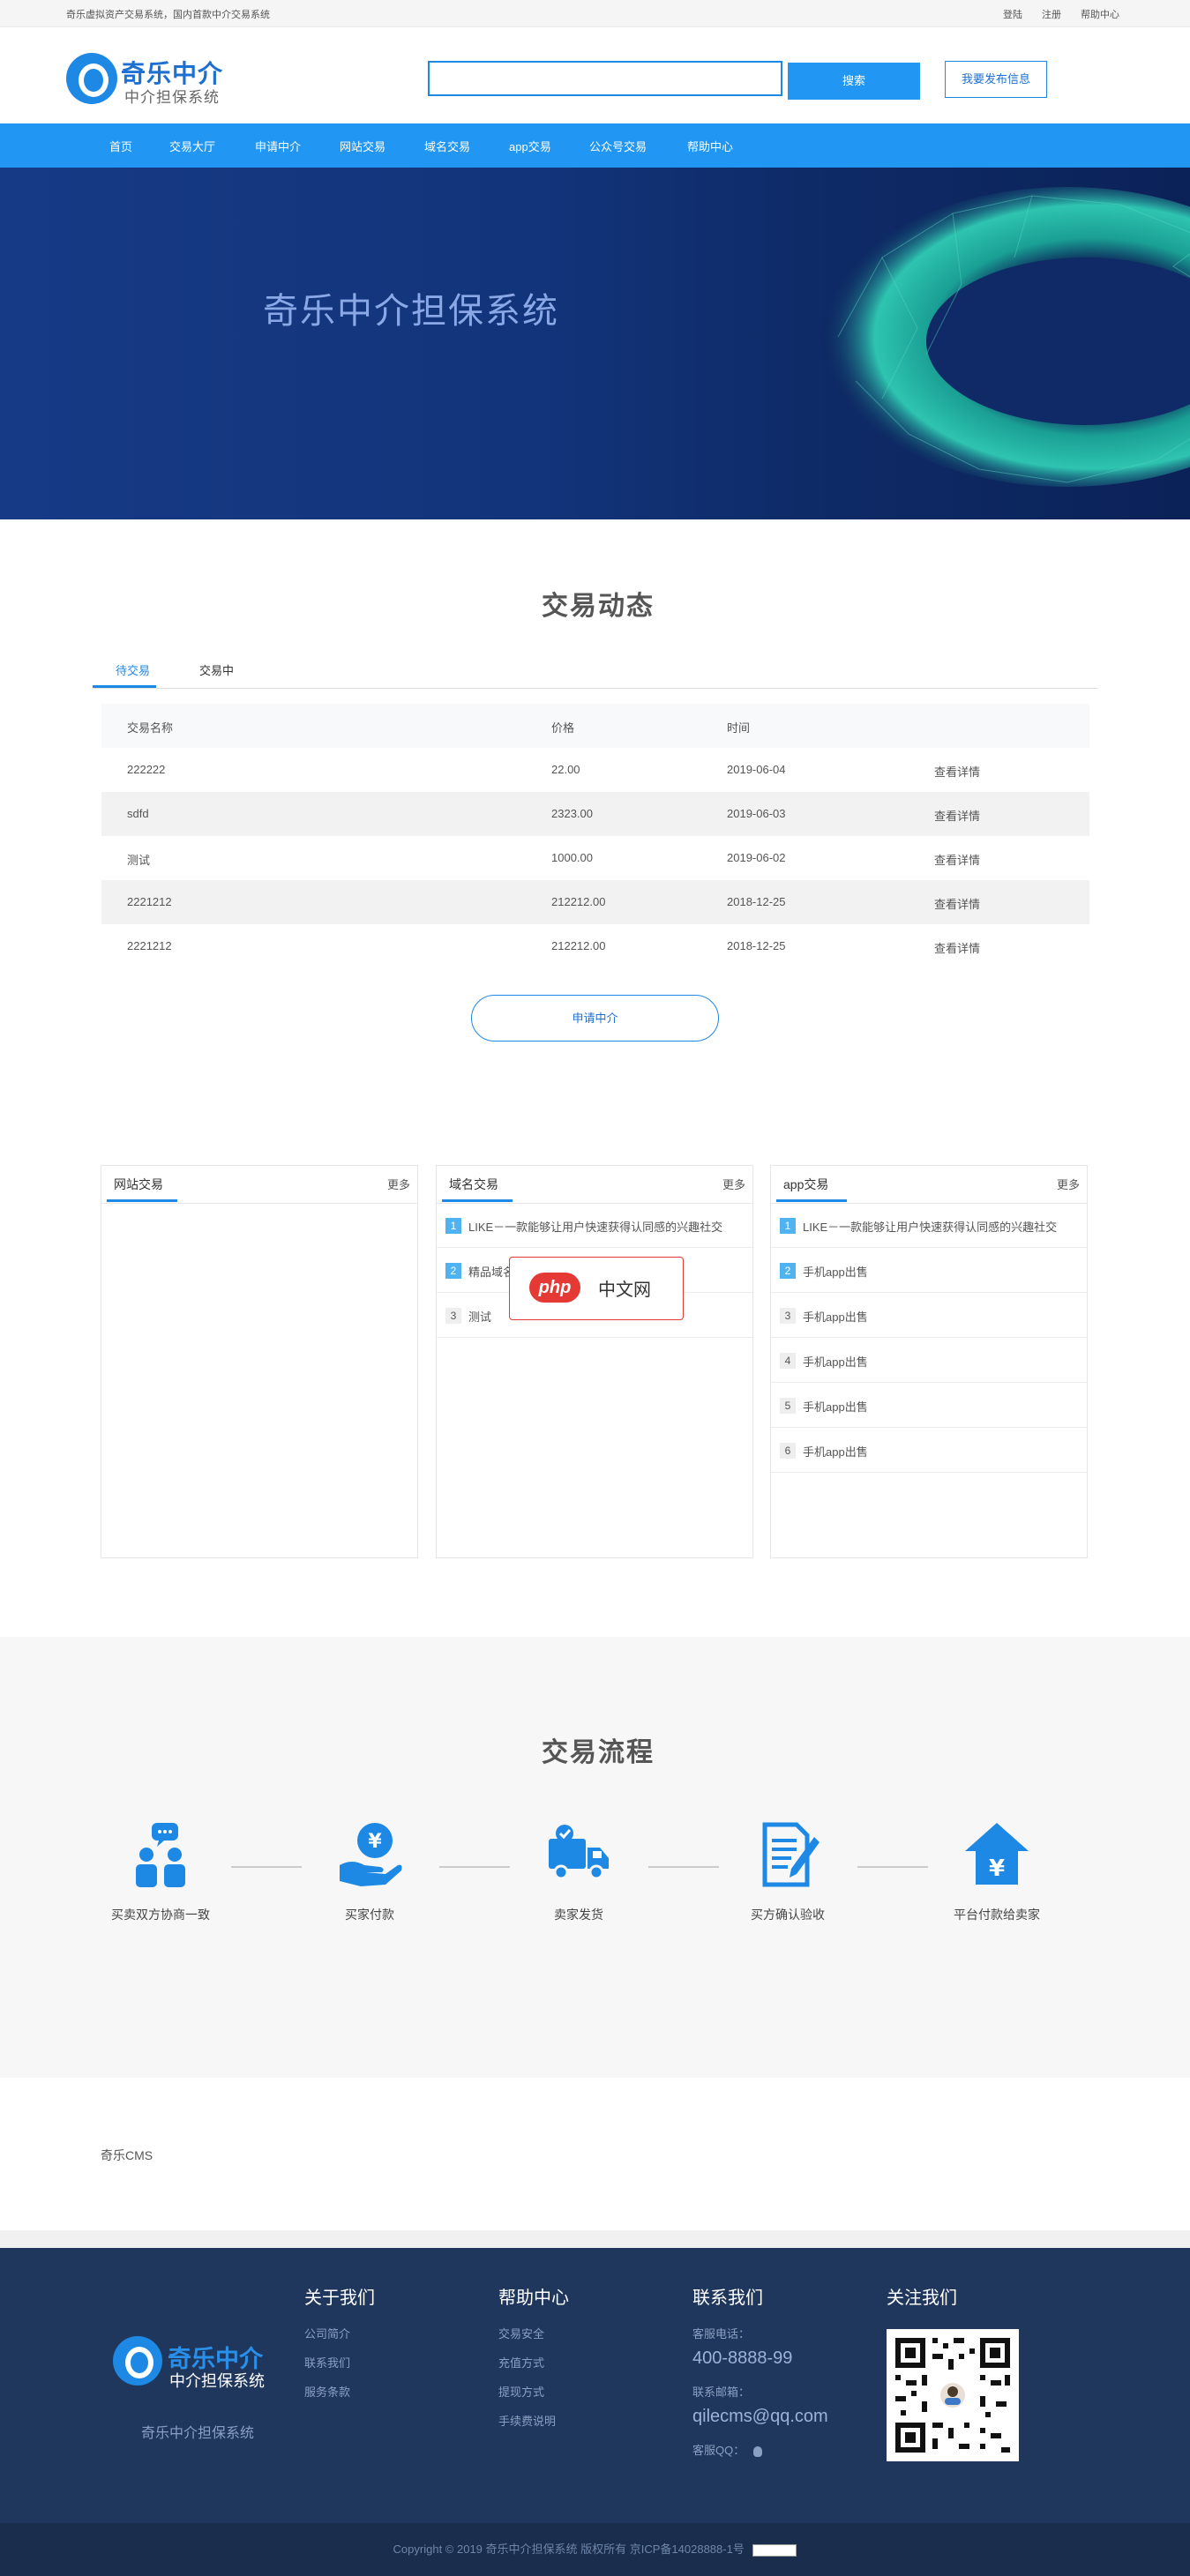  I want to click on footer-link-company: 公司简介, so click(339, 2333).